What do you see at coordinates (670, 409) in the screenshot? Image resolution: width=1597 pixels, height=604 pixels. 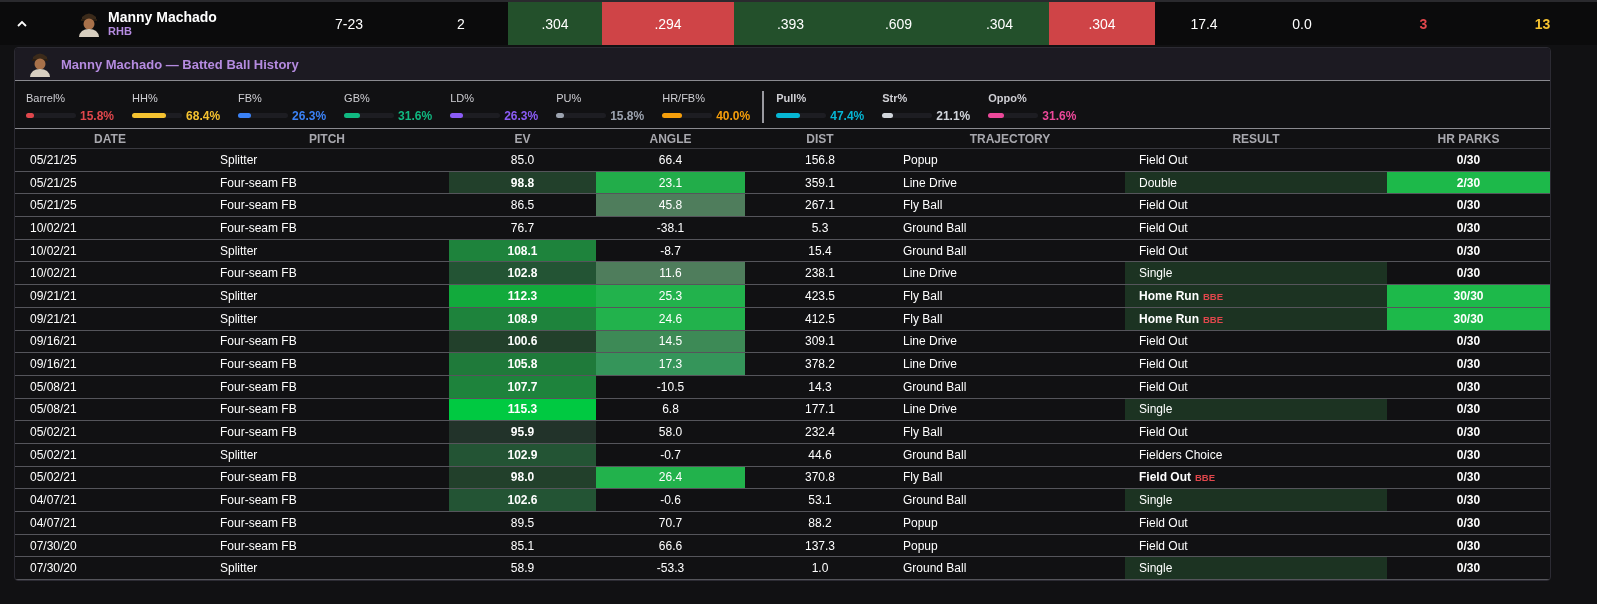 I see `launch-angle-cell: 6.8` at bounding box center [670, 409].